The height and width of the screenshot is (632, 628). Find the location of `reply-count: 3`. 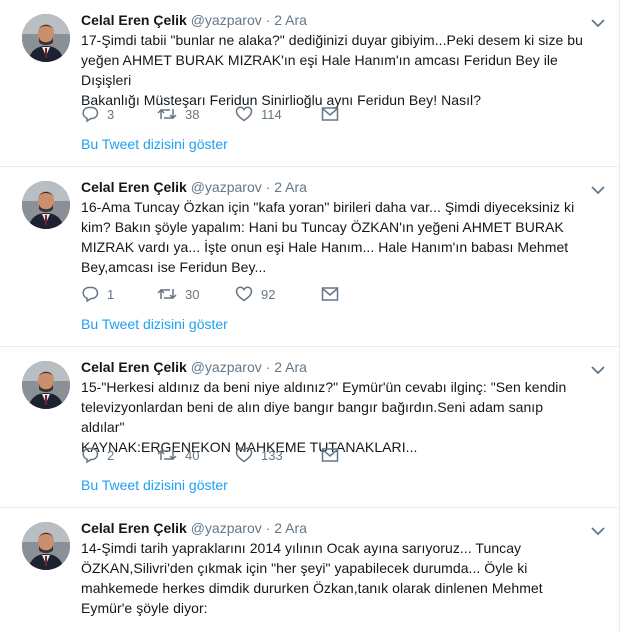

reply-count: 3 is located at coordinates (111, 114).